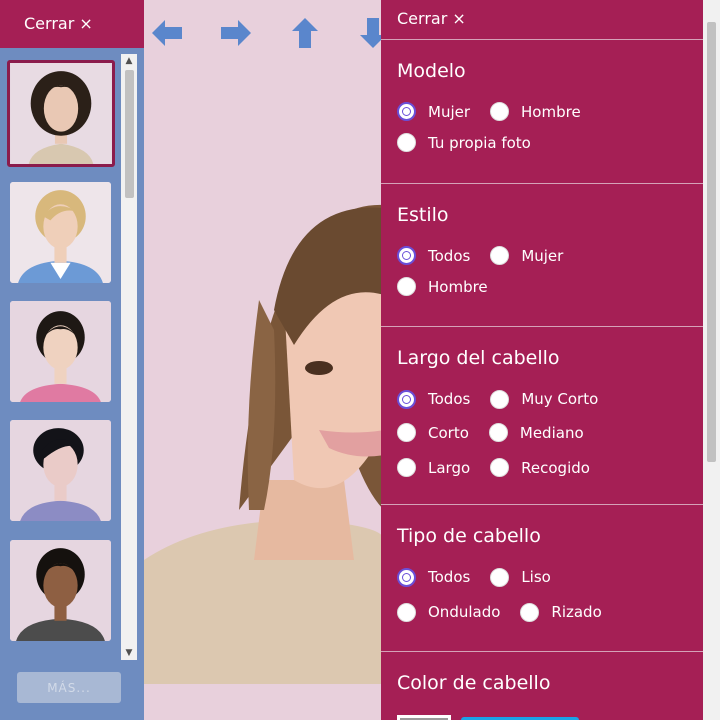 Image resolution: width=720 pixels, height=720 pixels. What do you see at coordinates (129, 134) in the screenshot?
I see `scrollbar-thumb` at bounding box center [129, 134].